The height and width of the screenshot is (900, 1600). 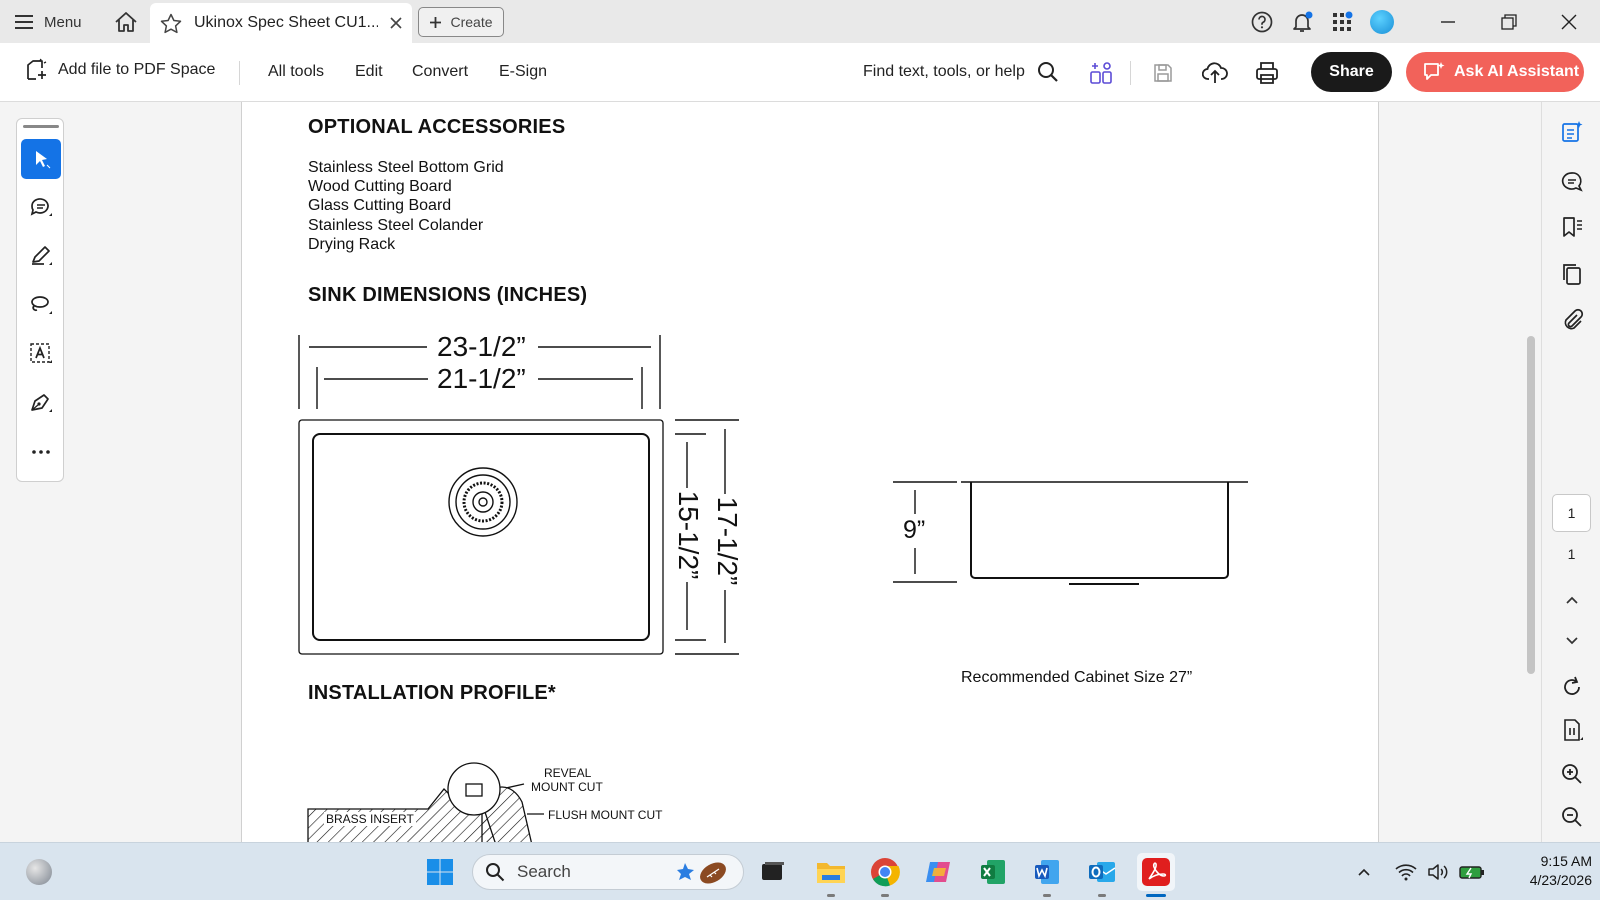 I want to click on pages-icon, so click(x=1572, y=274).